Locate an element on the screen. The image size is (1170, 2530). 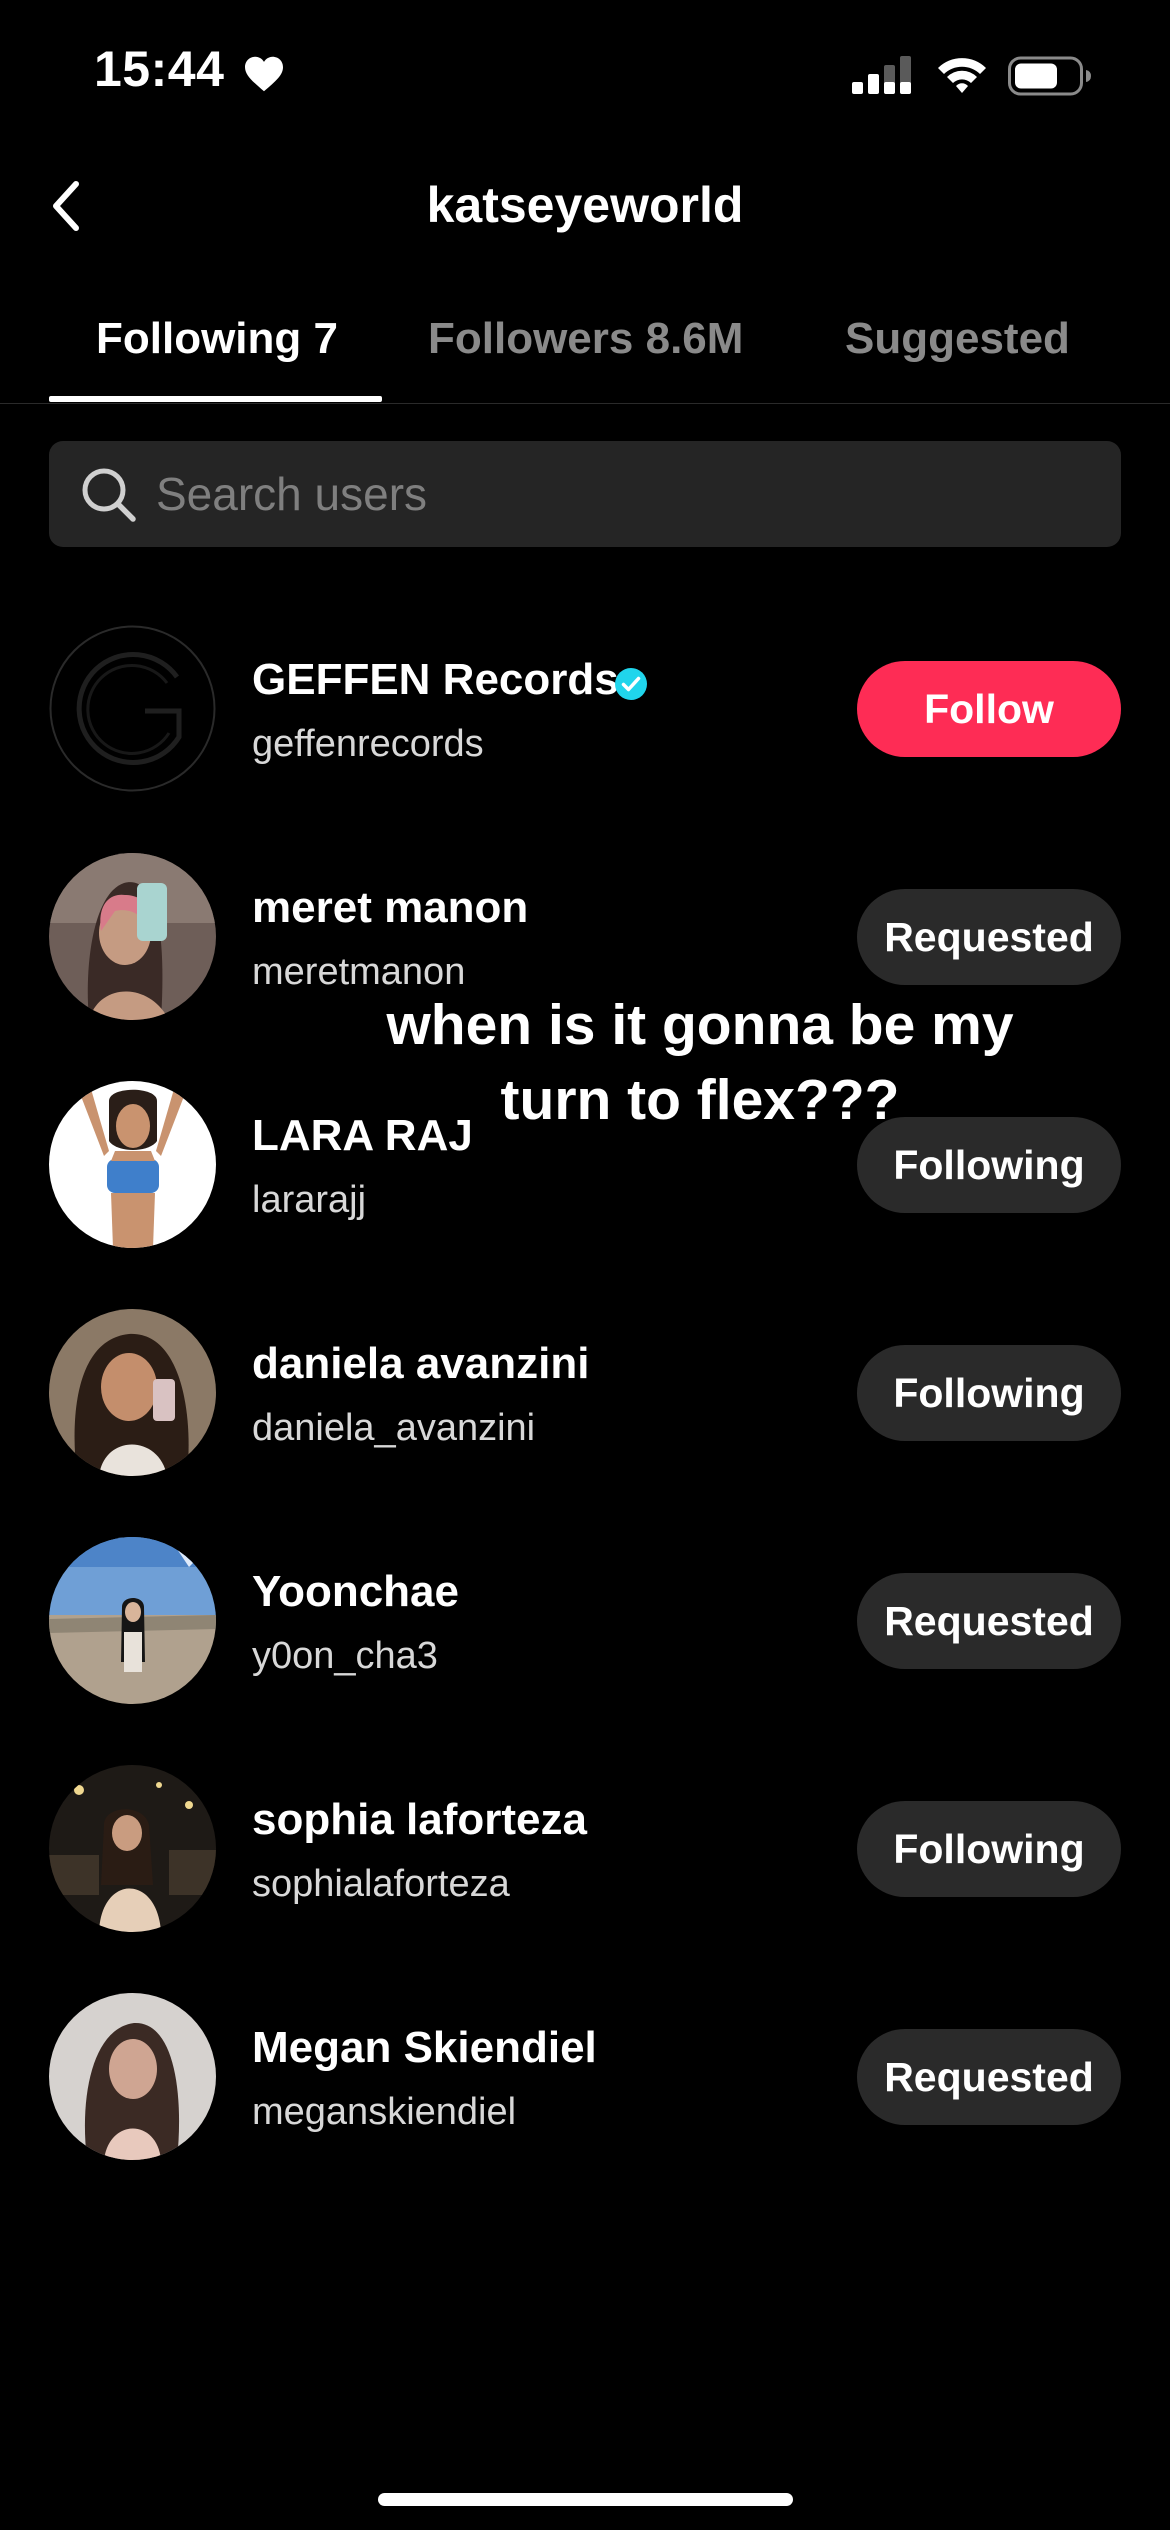
user-handle: geffenrecords is located at coordinates (368, 744).